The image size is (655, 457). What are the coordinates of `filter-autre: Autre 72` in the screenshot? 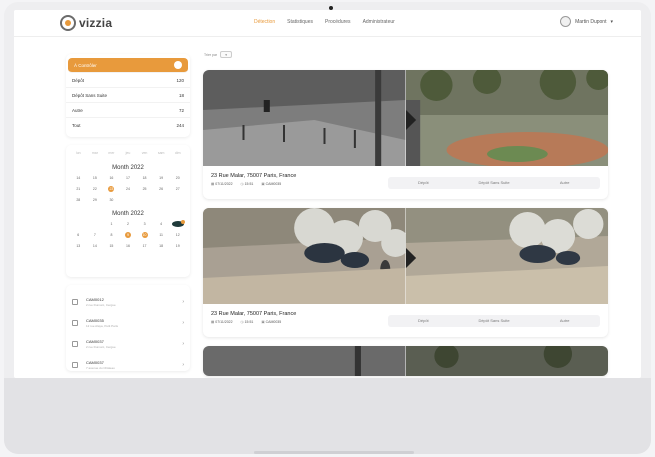 It's located at (128, 110).